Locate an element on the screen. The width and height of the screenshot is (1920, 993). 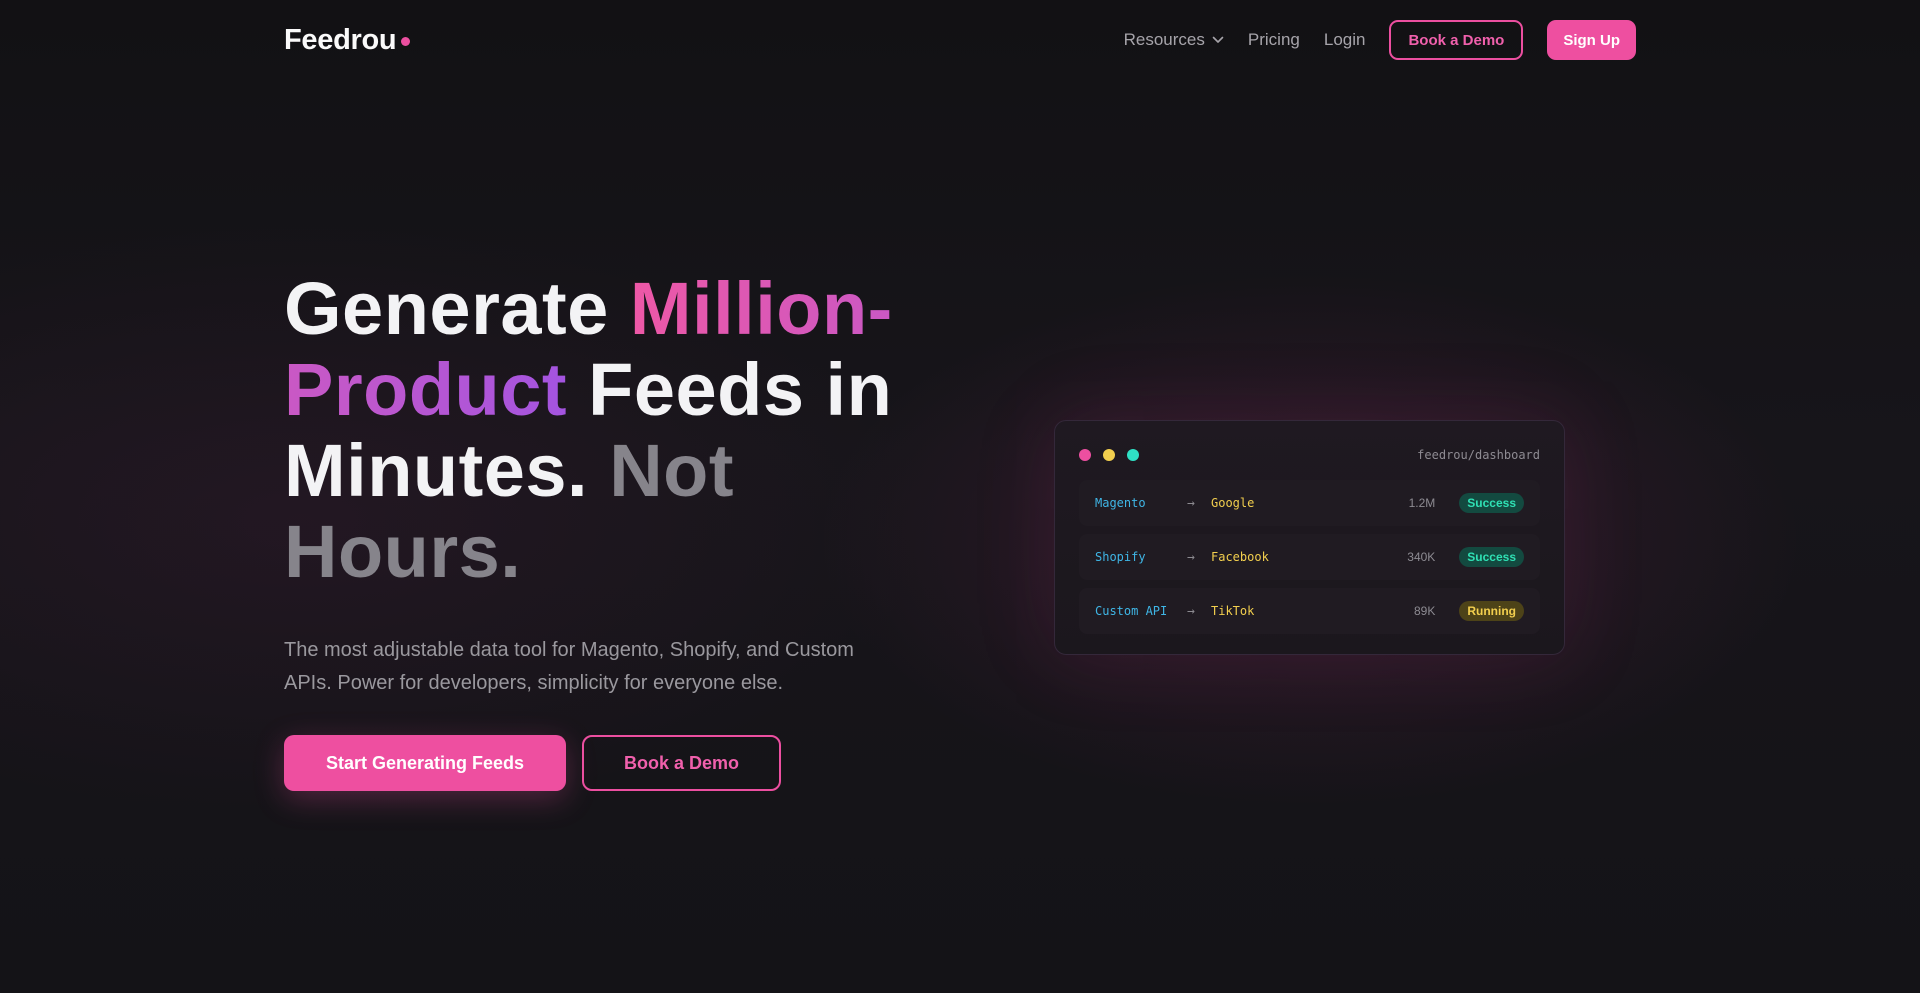
cta-row: Start Generating Feeds Book a Demo is located at coordinates (604, 763).